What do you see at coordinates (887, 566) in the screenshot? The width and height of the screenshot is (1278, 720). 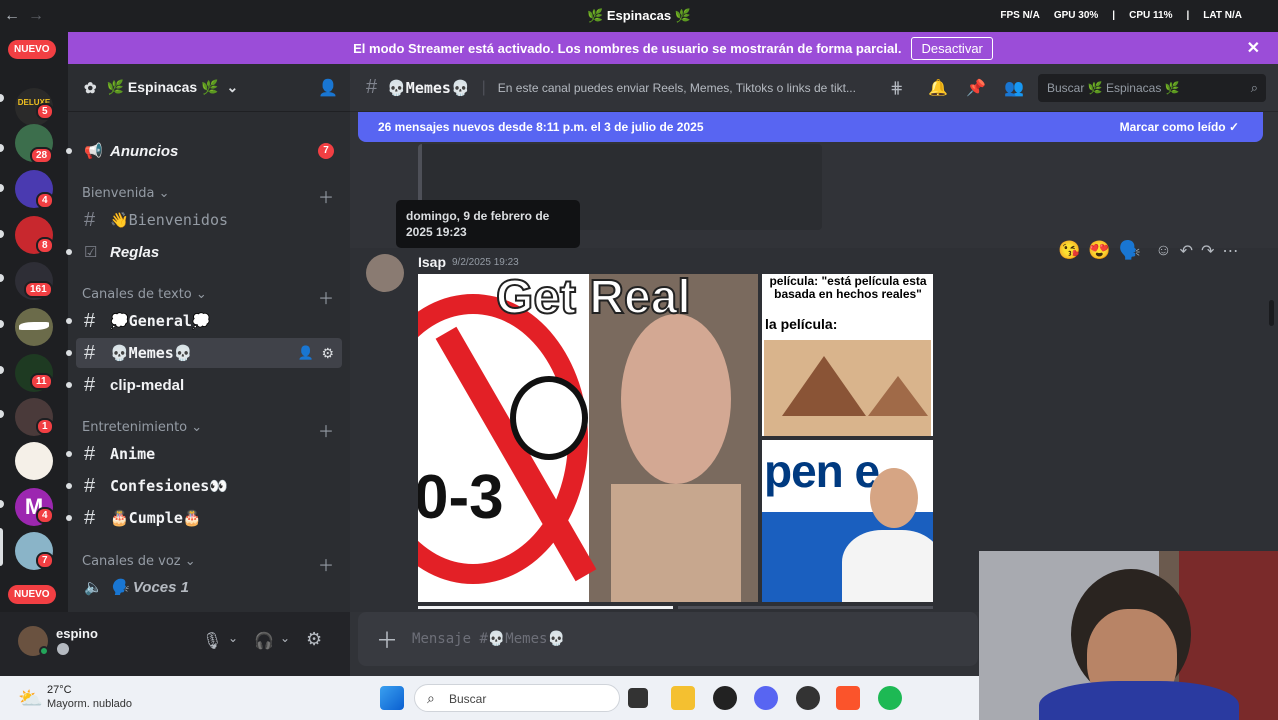 I see `man-shirt` at bounding box center [887, 566].